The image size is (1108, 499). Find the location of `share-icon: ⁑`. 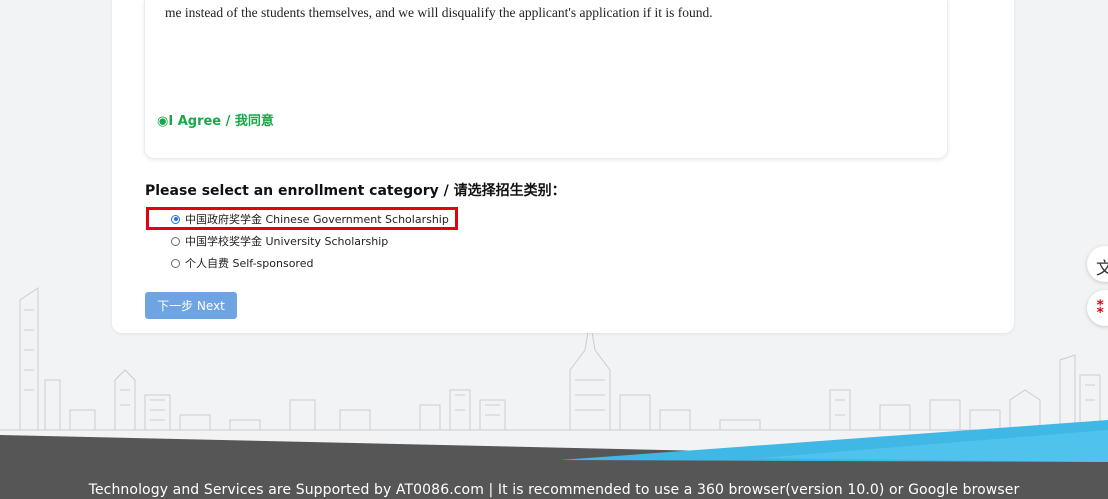

share-icon: ⁑ is located at coordinates (1100, 307).